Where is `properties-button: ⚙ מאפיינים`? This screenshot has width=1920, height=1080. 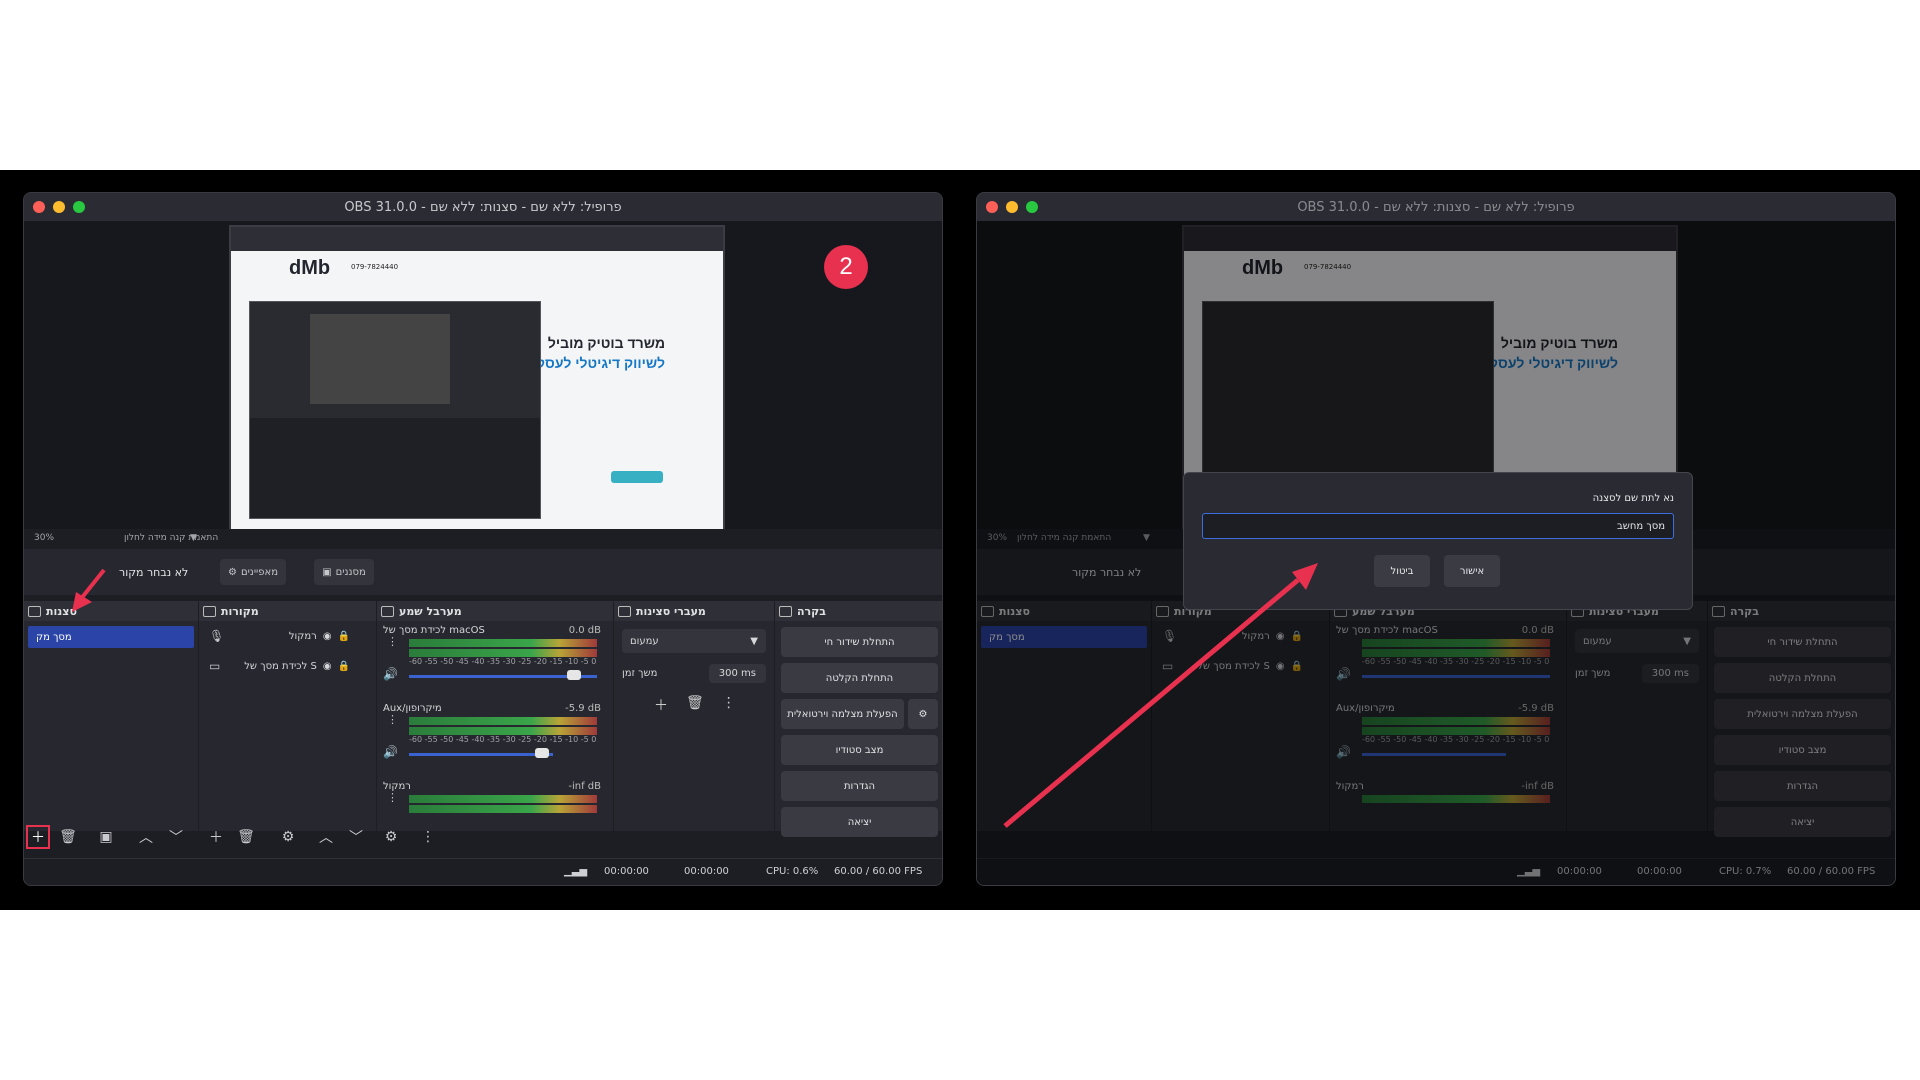
properties-button: ⚙ מאפיינים is located at coordinates (253, 572).